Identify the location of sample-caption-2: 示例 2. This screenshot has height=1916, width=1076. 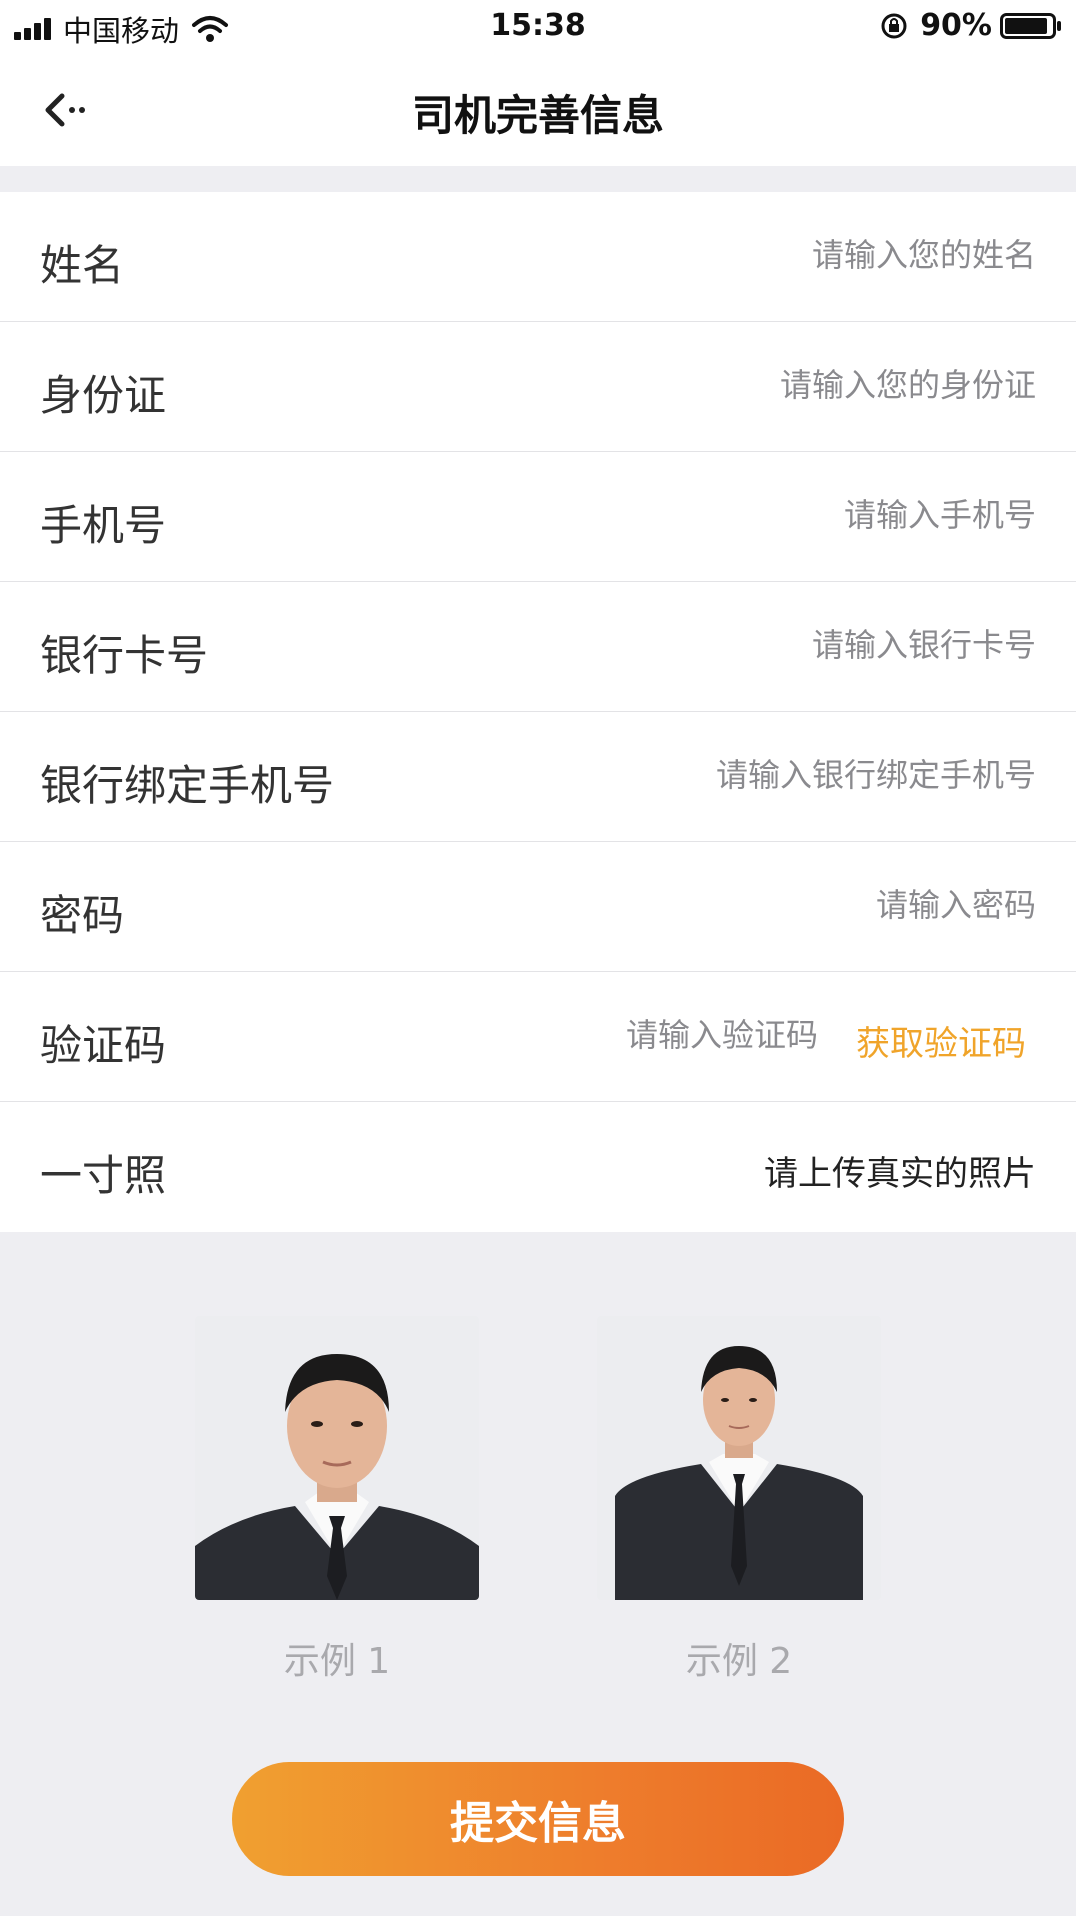
(739, 1661).